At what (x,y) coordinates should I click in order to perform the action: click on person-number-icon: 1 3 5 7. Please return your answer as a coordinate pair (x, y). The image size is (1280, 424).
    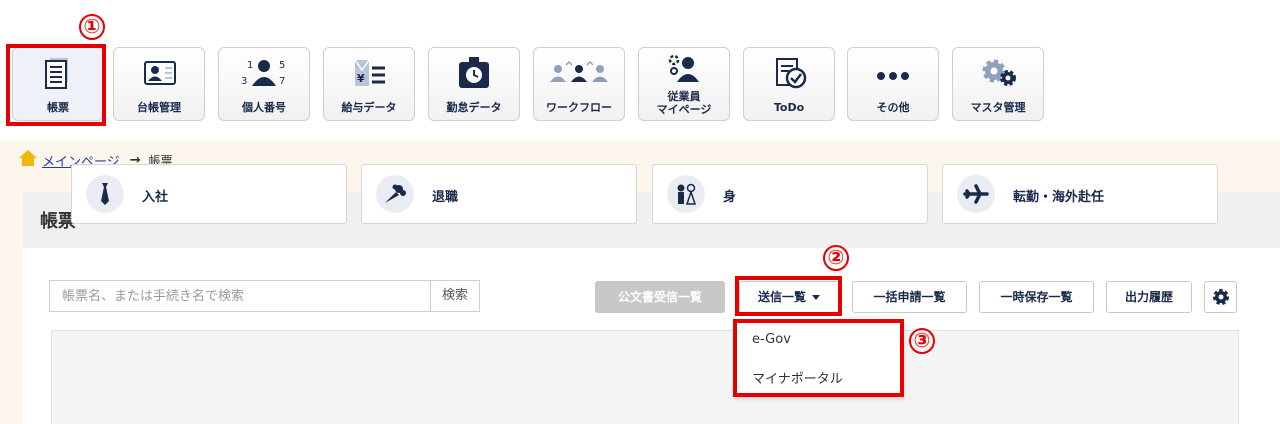
    Looking at the image, I should click on (264, 73).